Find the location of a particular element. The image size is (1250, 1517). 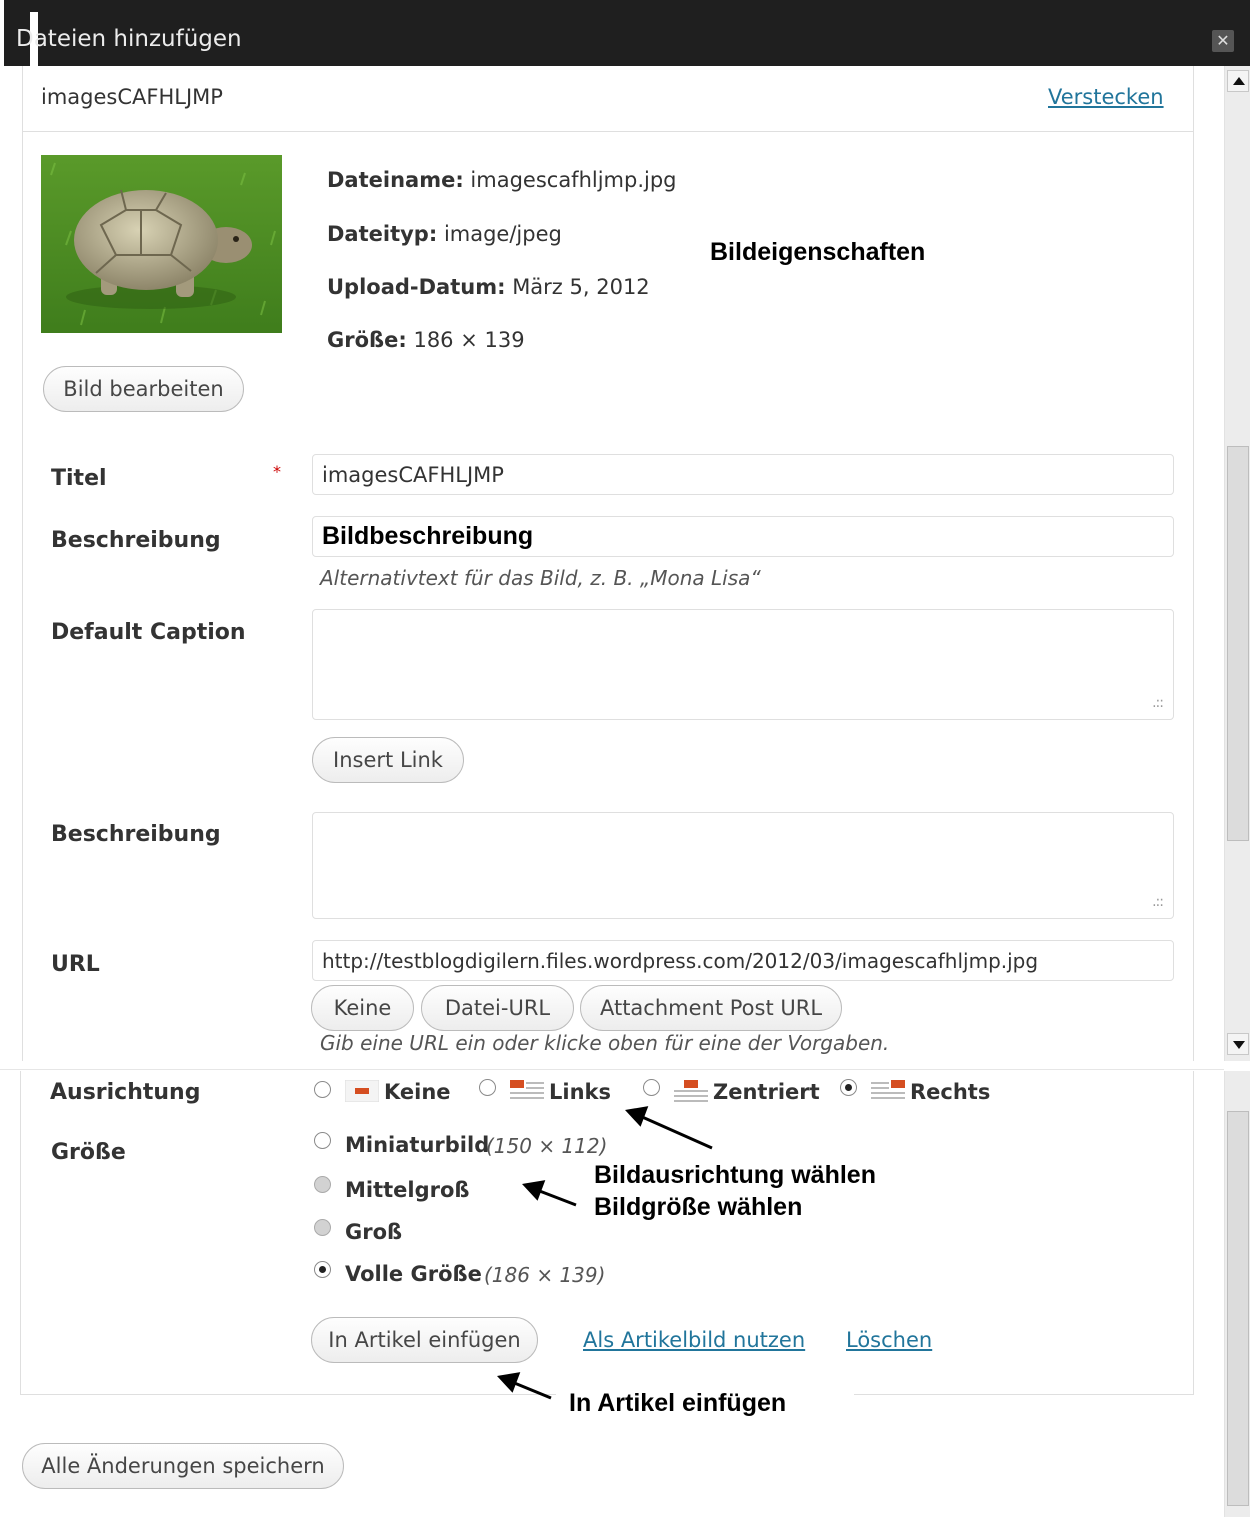

size-arrowhead is located at coordinates (534, 1190).